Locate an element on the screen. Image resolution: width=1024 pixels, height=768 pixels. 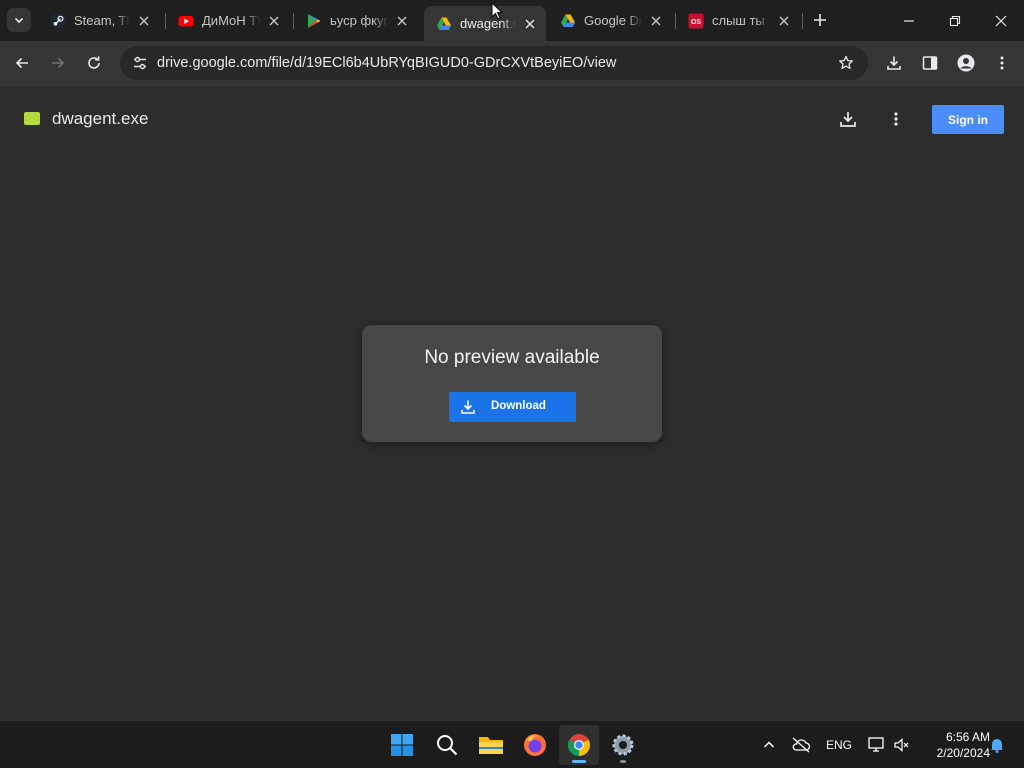
close-window-button is located at coordinates (1001, 20).